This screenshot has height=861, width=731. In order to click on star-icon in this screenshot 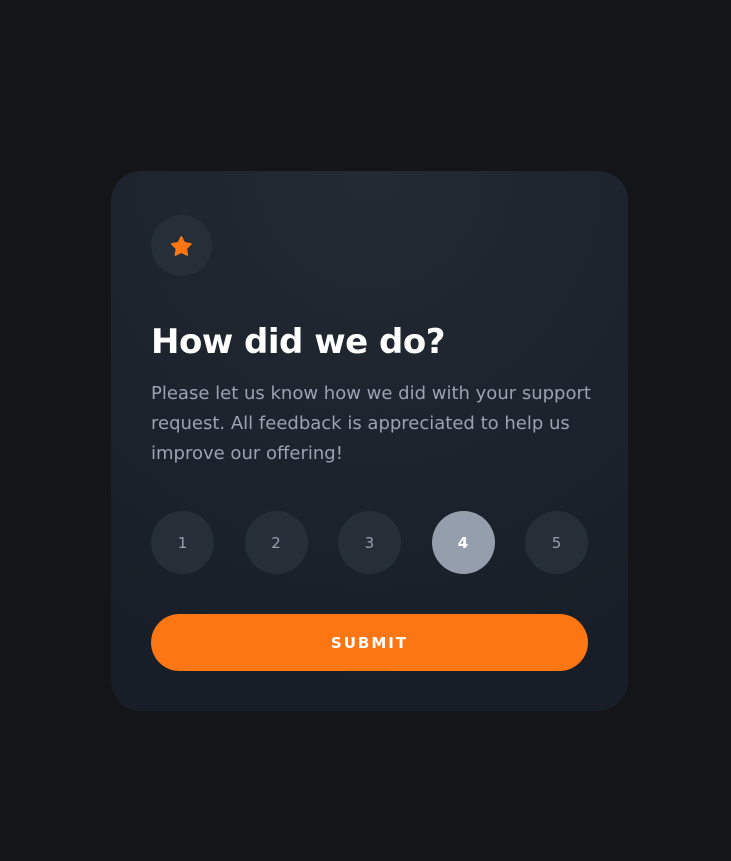, I will do `click(181, 245)`.